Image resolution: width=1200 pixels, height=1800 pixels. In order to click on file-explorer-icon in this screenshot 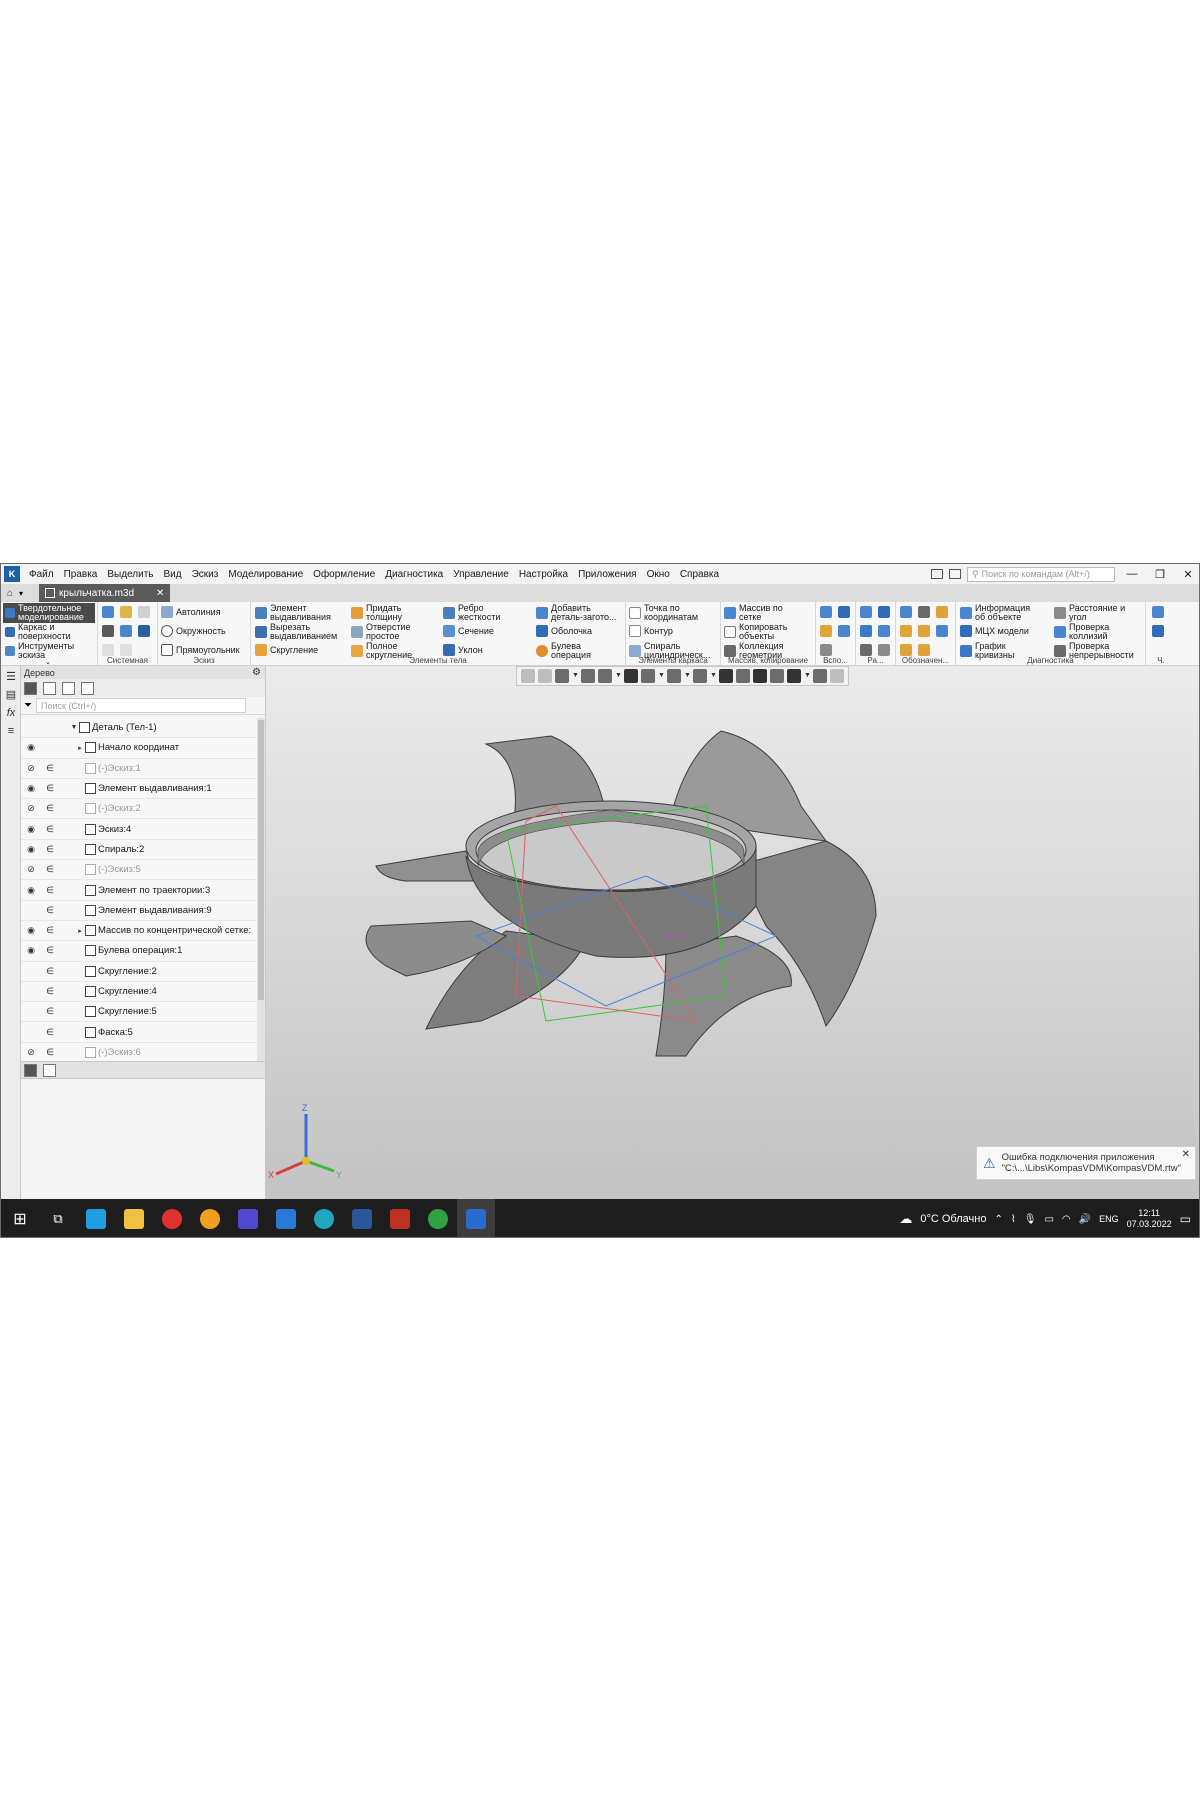, I will do `click(134, 1218)`.